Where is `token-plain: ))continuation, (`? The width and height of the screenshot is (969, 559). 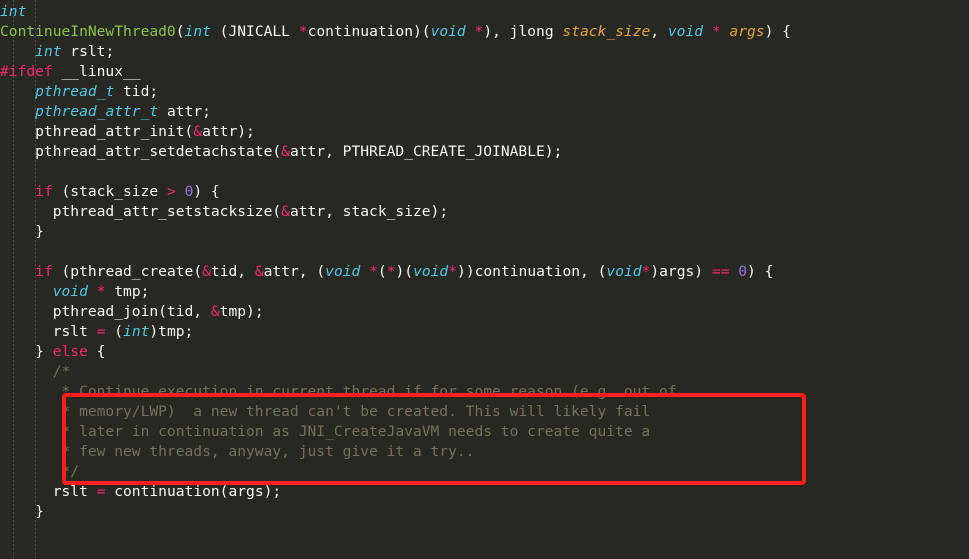
token-plain: ))continuation, ( is located at coordinates (532, 271).